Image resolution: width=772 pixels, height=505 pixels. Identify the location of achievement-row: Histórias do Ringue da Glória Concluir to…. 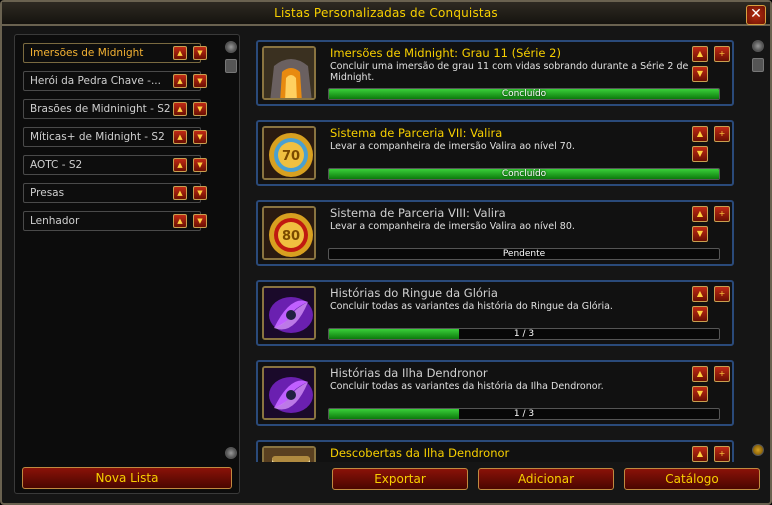
(495, 313).